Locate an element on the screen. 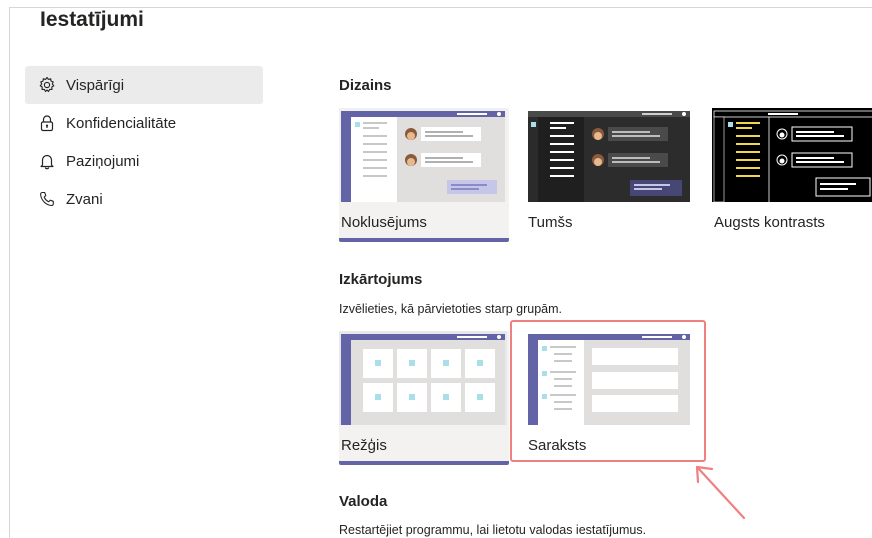  layout-option-label: Režģis is located at coordinates (364, 445).